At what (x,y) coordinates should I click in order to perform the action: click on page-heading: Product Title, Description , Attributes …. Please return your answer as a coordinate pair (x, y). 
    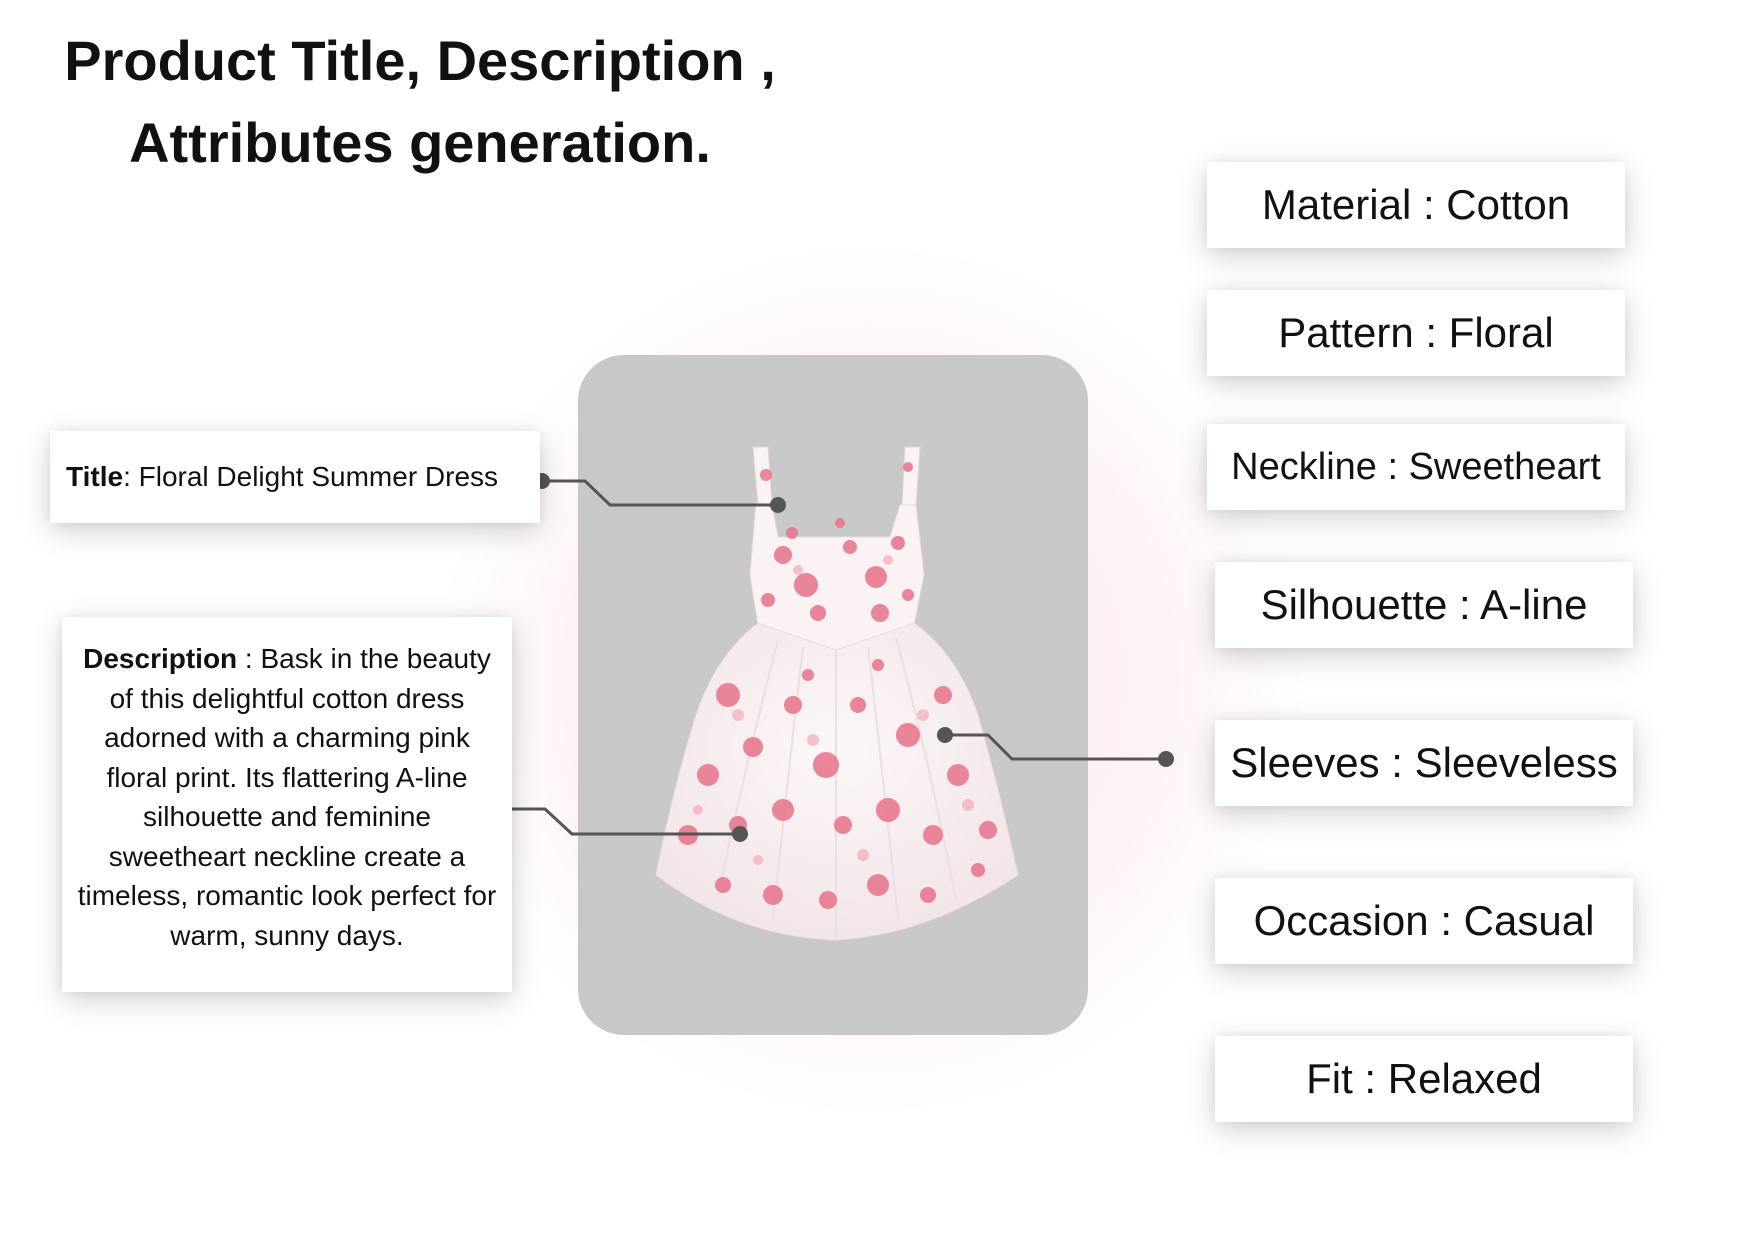
    Looking at the image, I should click on (420, 102).